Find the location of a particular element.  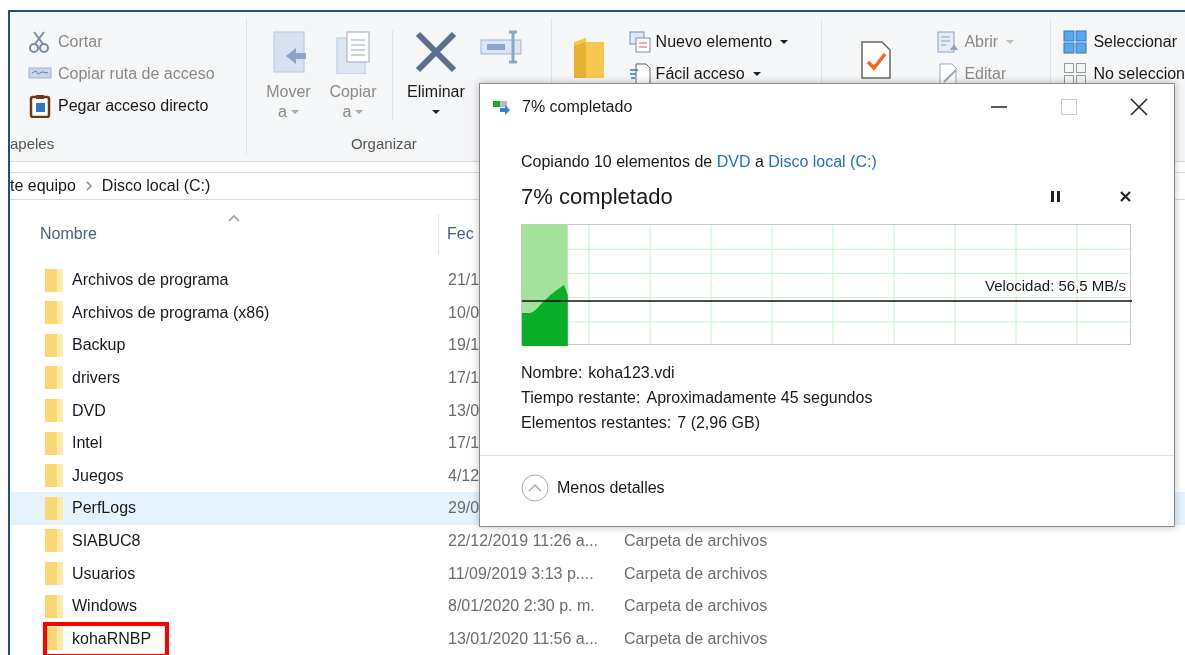

speed-label: Velocidad: 56,5 MB/s is located at coordinates (1055, 286).